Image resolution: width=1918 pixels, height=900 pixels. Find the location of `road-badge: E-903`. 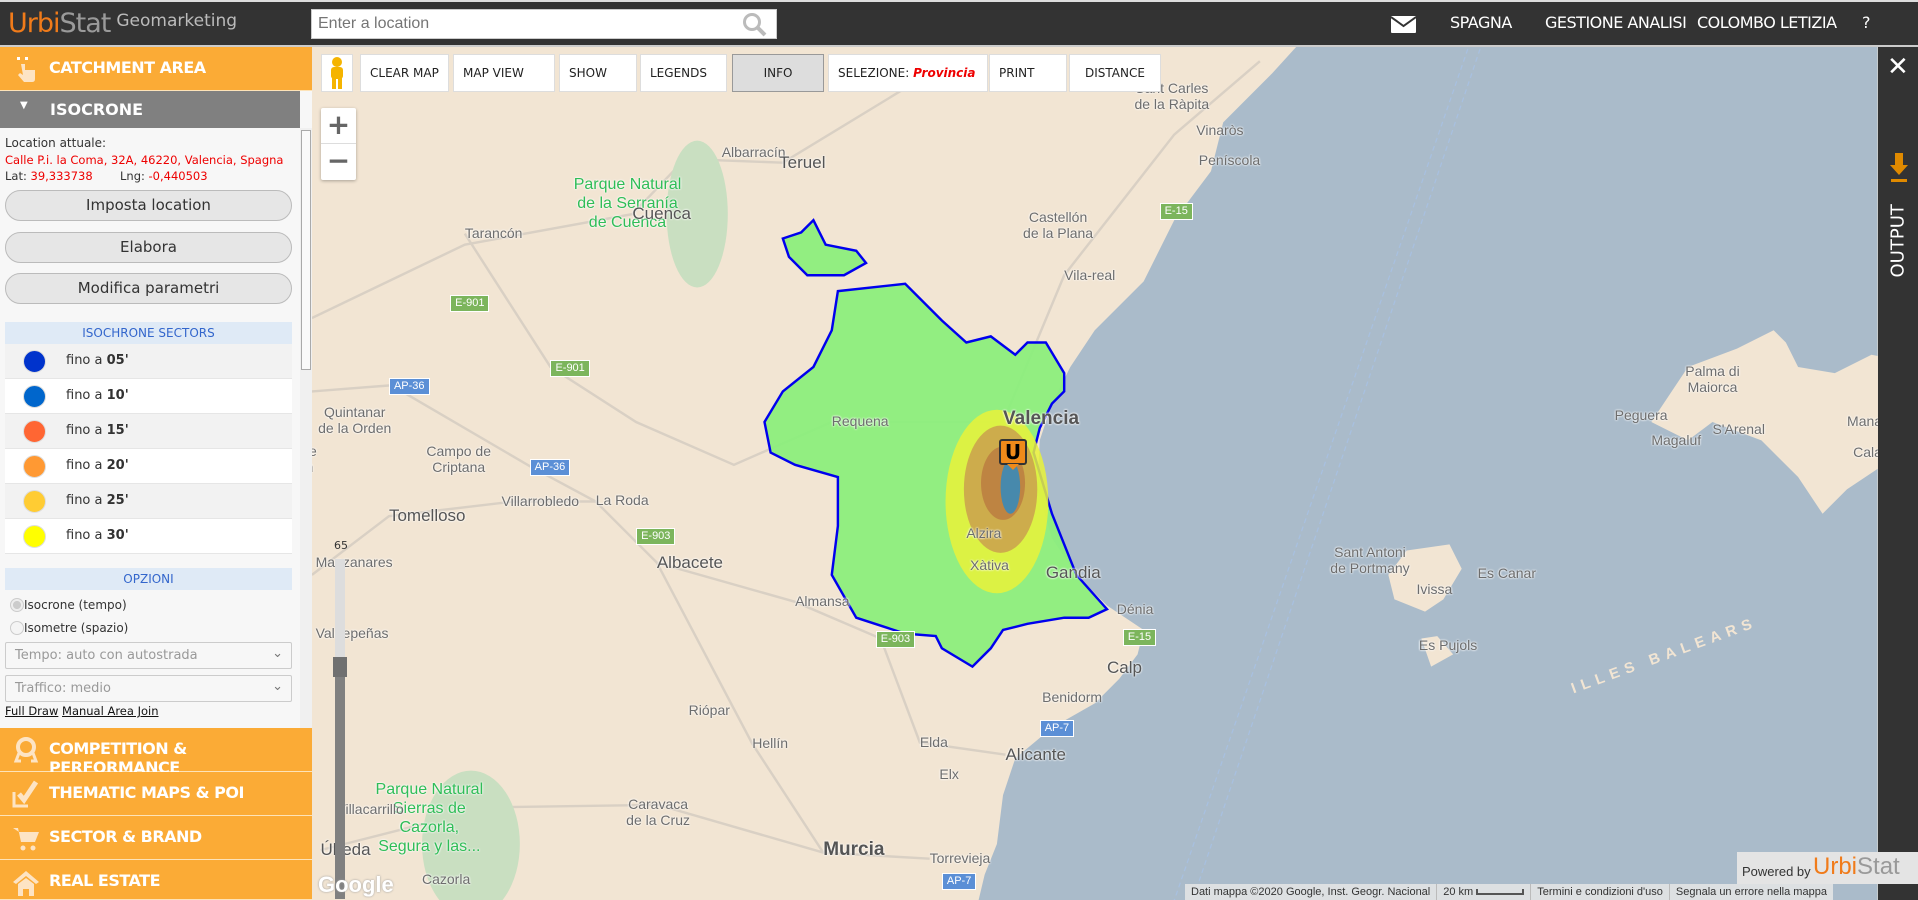

road-badge: E-903 is located at coordinates (895, 640).